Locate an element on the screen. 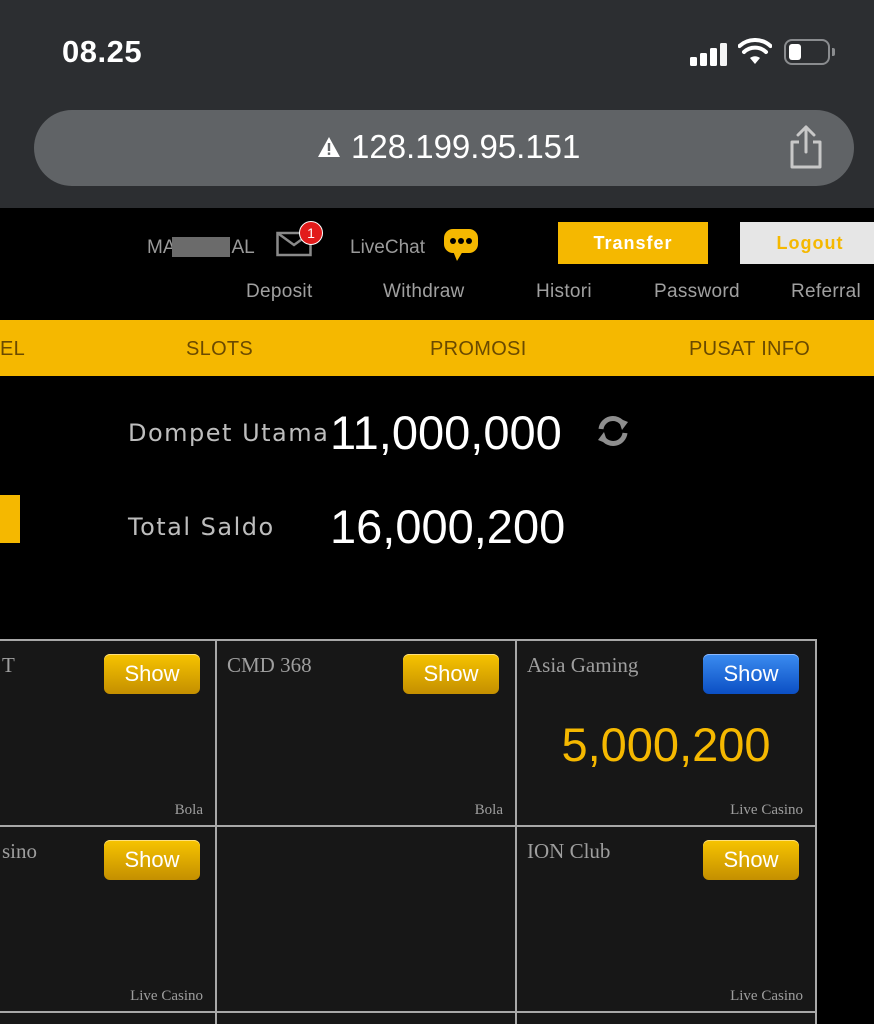 The width and height of the screenshot is (874, 1024). transfer-button: Transfer is located at coordinates (633, 243).